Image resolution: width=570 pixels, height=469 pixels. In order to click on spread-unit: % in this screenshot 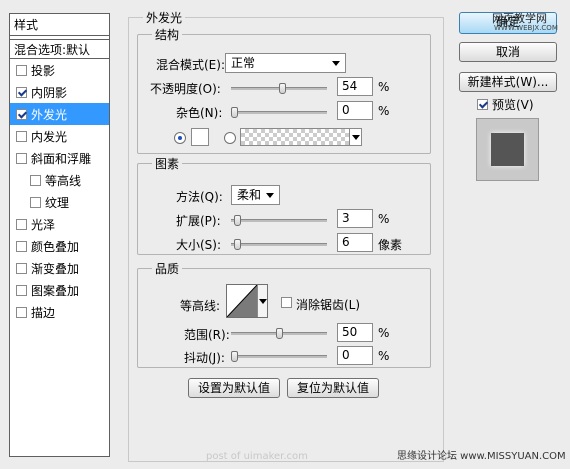, I will do `click(384, 219)`.